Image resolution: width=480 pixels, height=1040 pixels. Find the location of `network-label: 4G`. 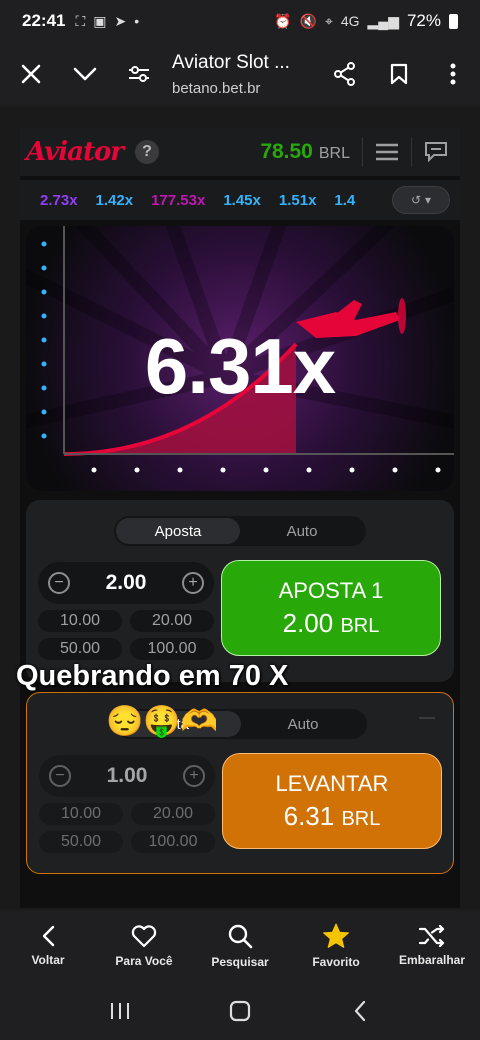

network-label: 4G is located at coordinates (350, 21).